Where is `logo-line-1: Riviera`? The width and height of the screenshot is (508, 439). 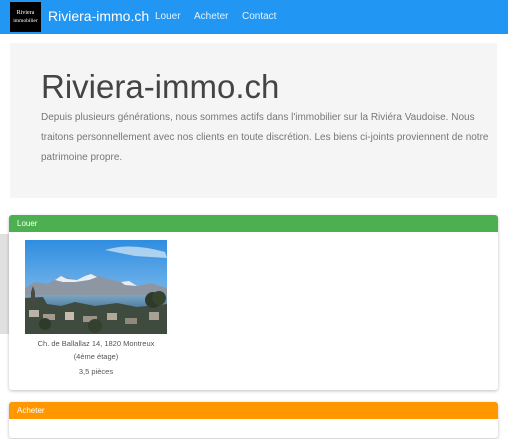
logo-line-1: Riviera is located at coordinates (25, 13).